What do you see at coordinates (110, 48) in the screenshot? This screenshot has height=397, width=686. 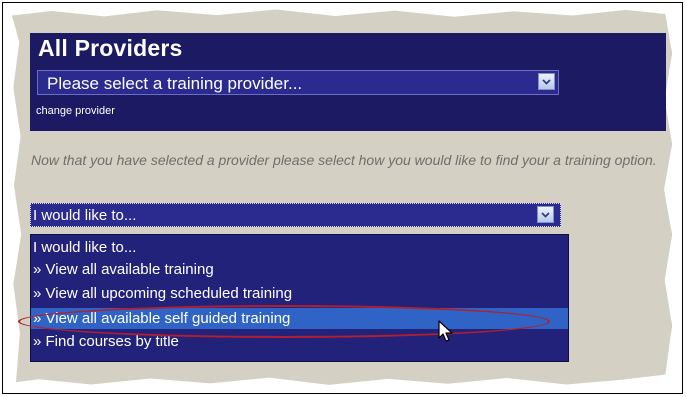 I see `page-title: All Providers` at bounding box center [110, 48].